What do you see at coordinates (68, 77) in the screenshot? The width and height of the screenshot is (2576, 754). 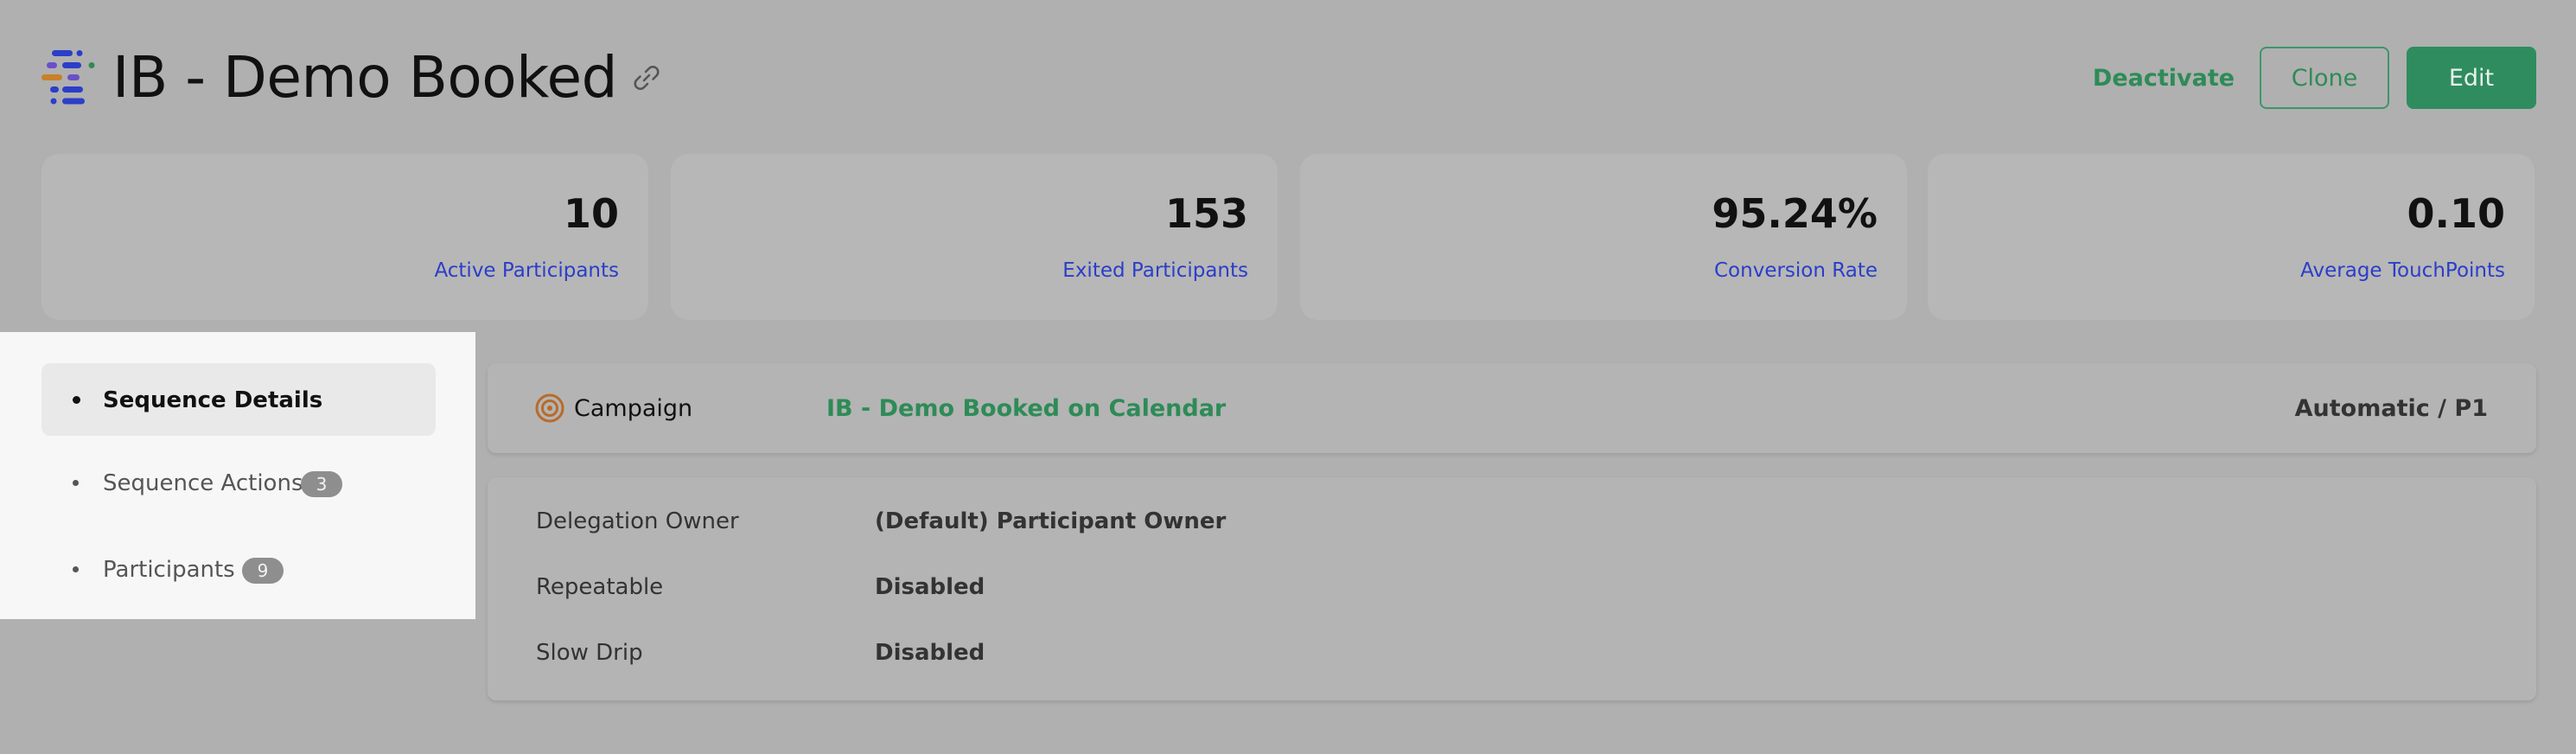 I see `sequence-logo-icon` at bounding box center [68, 77].